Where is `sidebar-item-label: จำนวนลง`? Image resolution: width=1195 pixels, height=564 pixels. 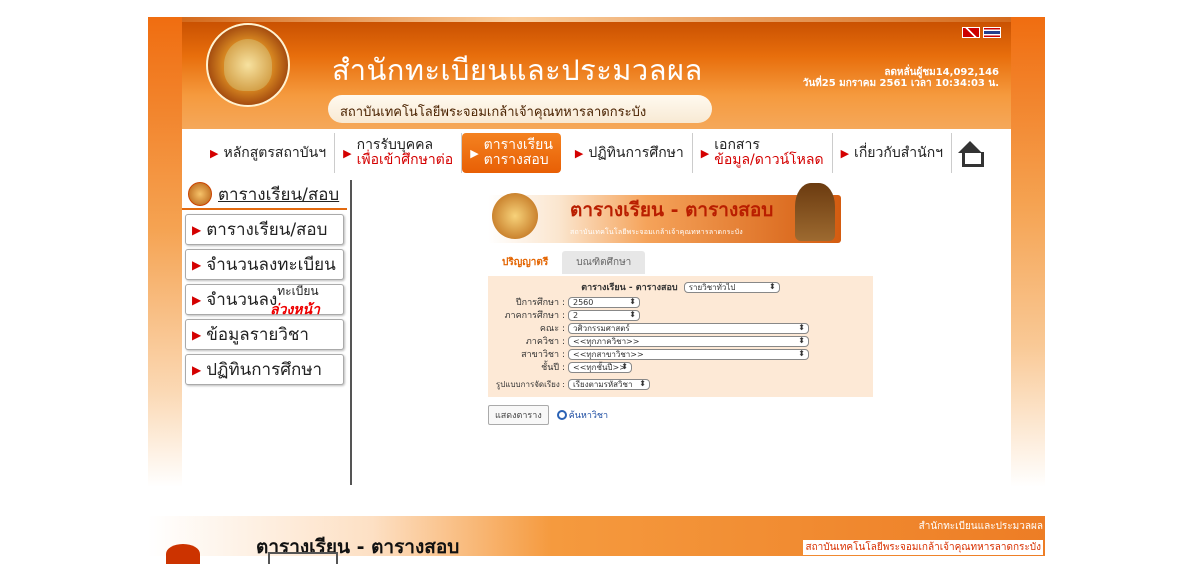 sidebar-item-label: จำนวนลง is located at coordinates (242, 300).